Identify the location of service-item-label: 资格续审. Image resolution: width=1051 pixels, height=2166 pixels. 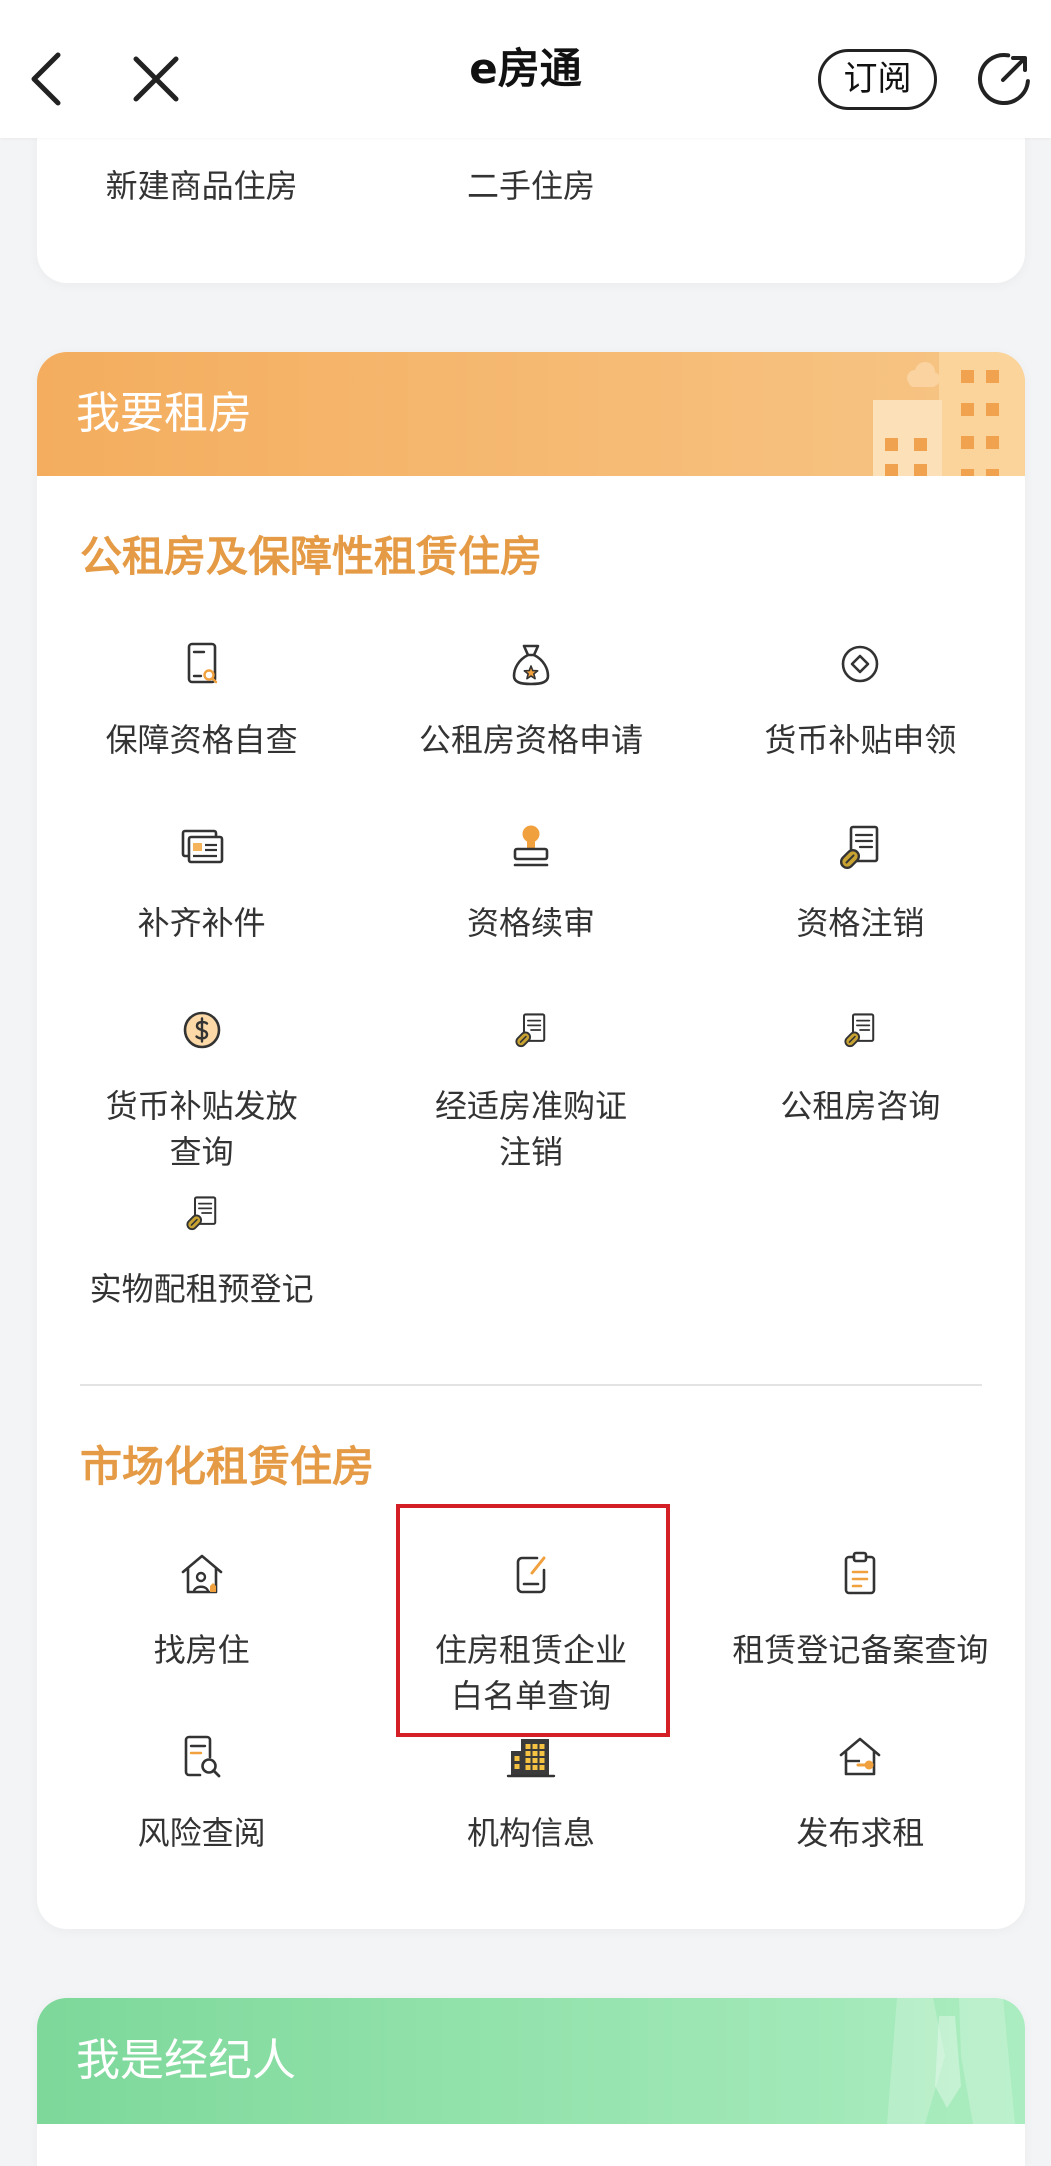
(530, 923).